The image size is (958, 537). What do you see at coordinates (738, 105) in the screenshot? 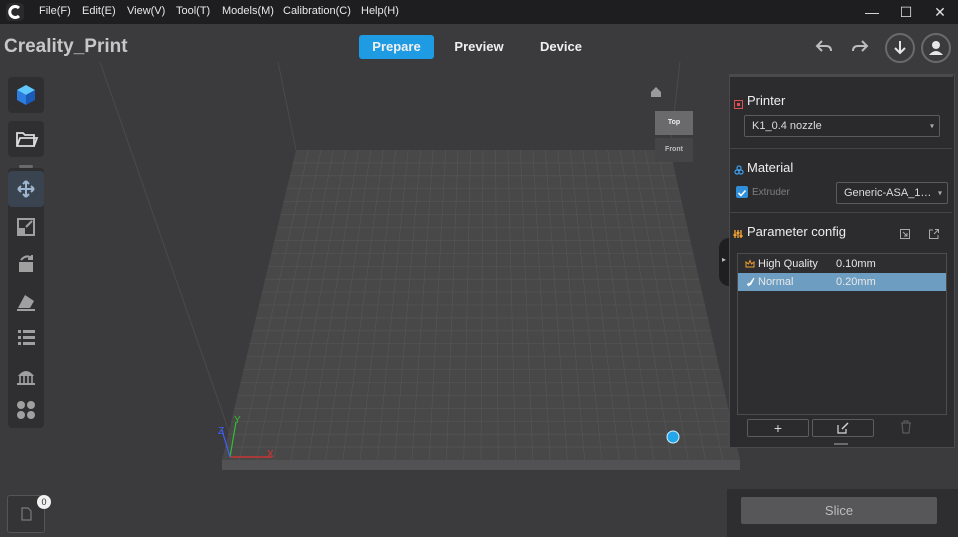
I see `printer-icon` at bounding box center [738, 105].